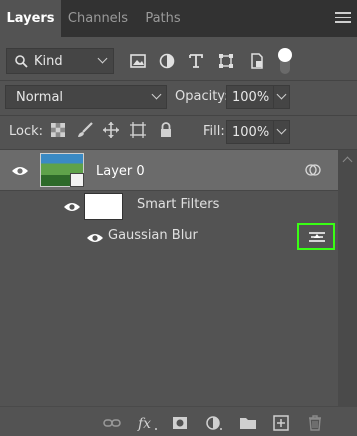 This screenshot has width=357, height=436. I want to click on gaussian-blur-filter-label: Gaussian Blur, so click(153, 235).